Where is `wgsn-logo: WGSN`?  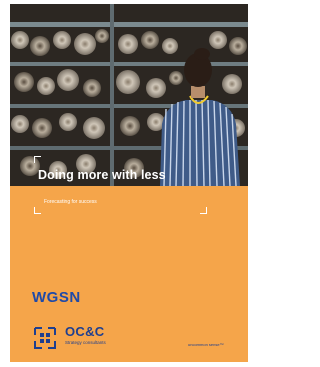 wgsn-logo: WGSN is located at coordinates (56, 297).